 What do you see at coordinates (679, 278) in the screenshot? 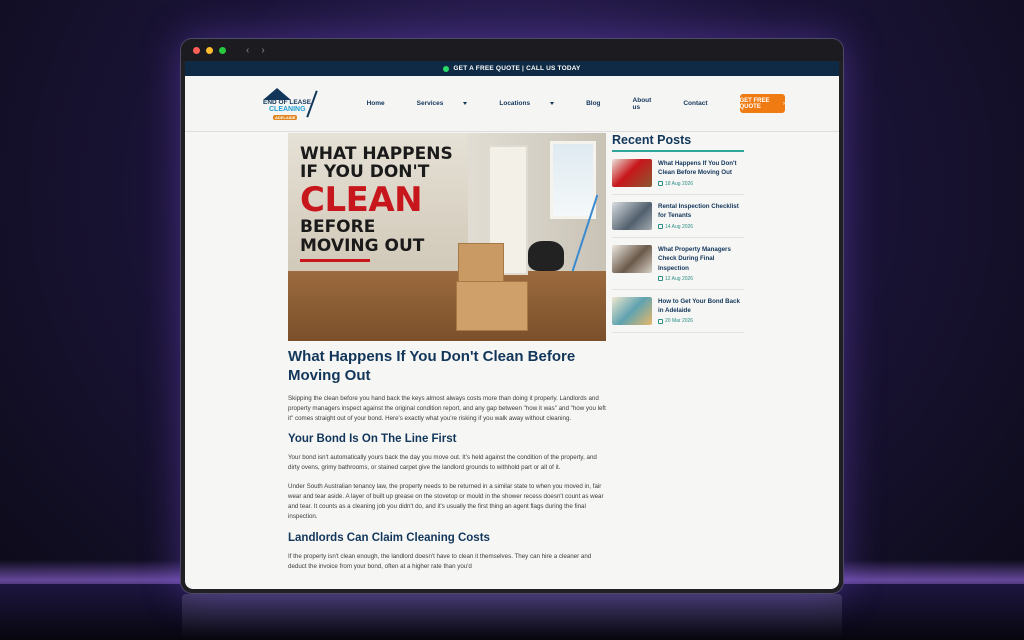
I see `post-date: 12 Aug 2026` at bounding box center [679, 278].